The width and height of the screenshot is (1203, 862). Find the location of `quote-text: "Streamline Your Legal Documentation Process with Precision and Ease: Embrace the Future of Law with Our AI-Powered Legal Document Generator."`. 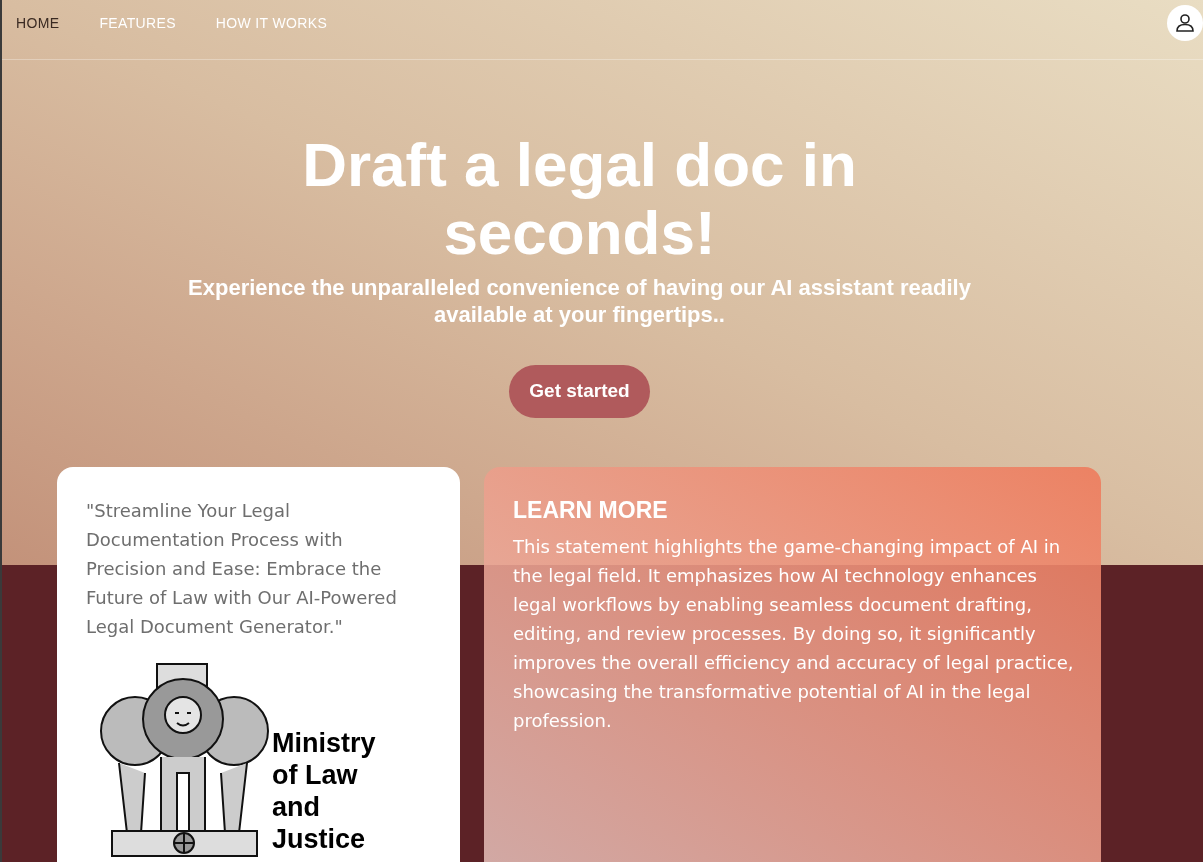

quote-text: "Streamline Your Legal Documentation Process with Precision and Ease: Embrace the Future of Law with Our AI-Powered Legal Document Generator." is located at coordinates (242, 569).